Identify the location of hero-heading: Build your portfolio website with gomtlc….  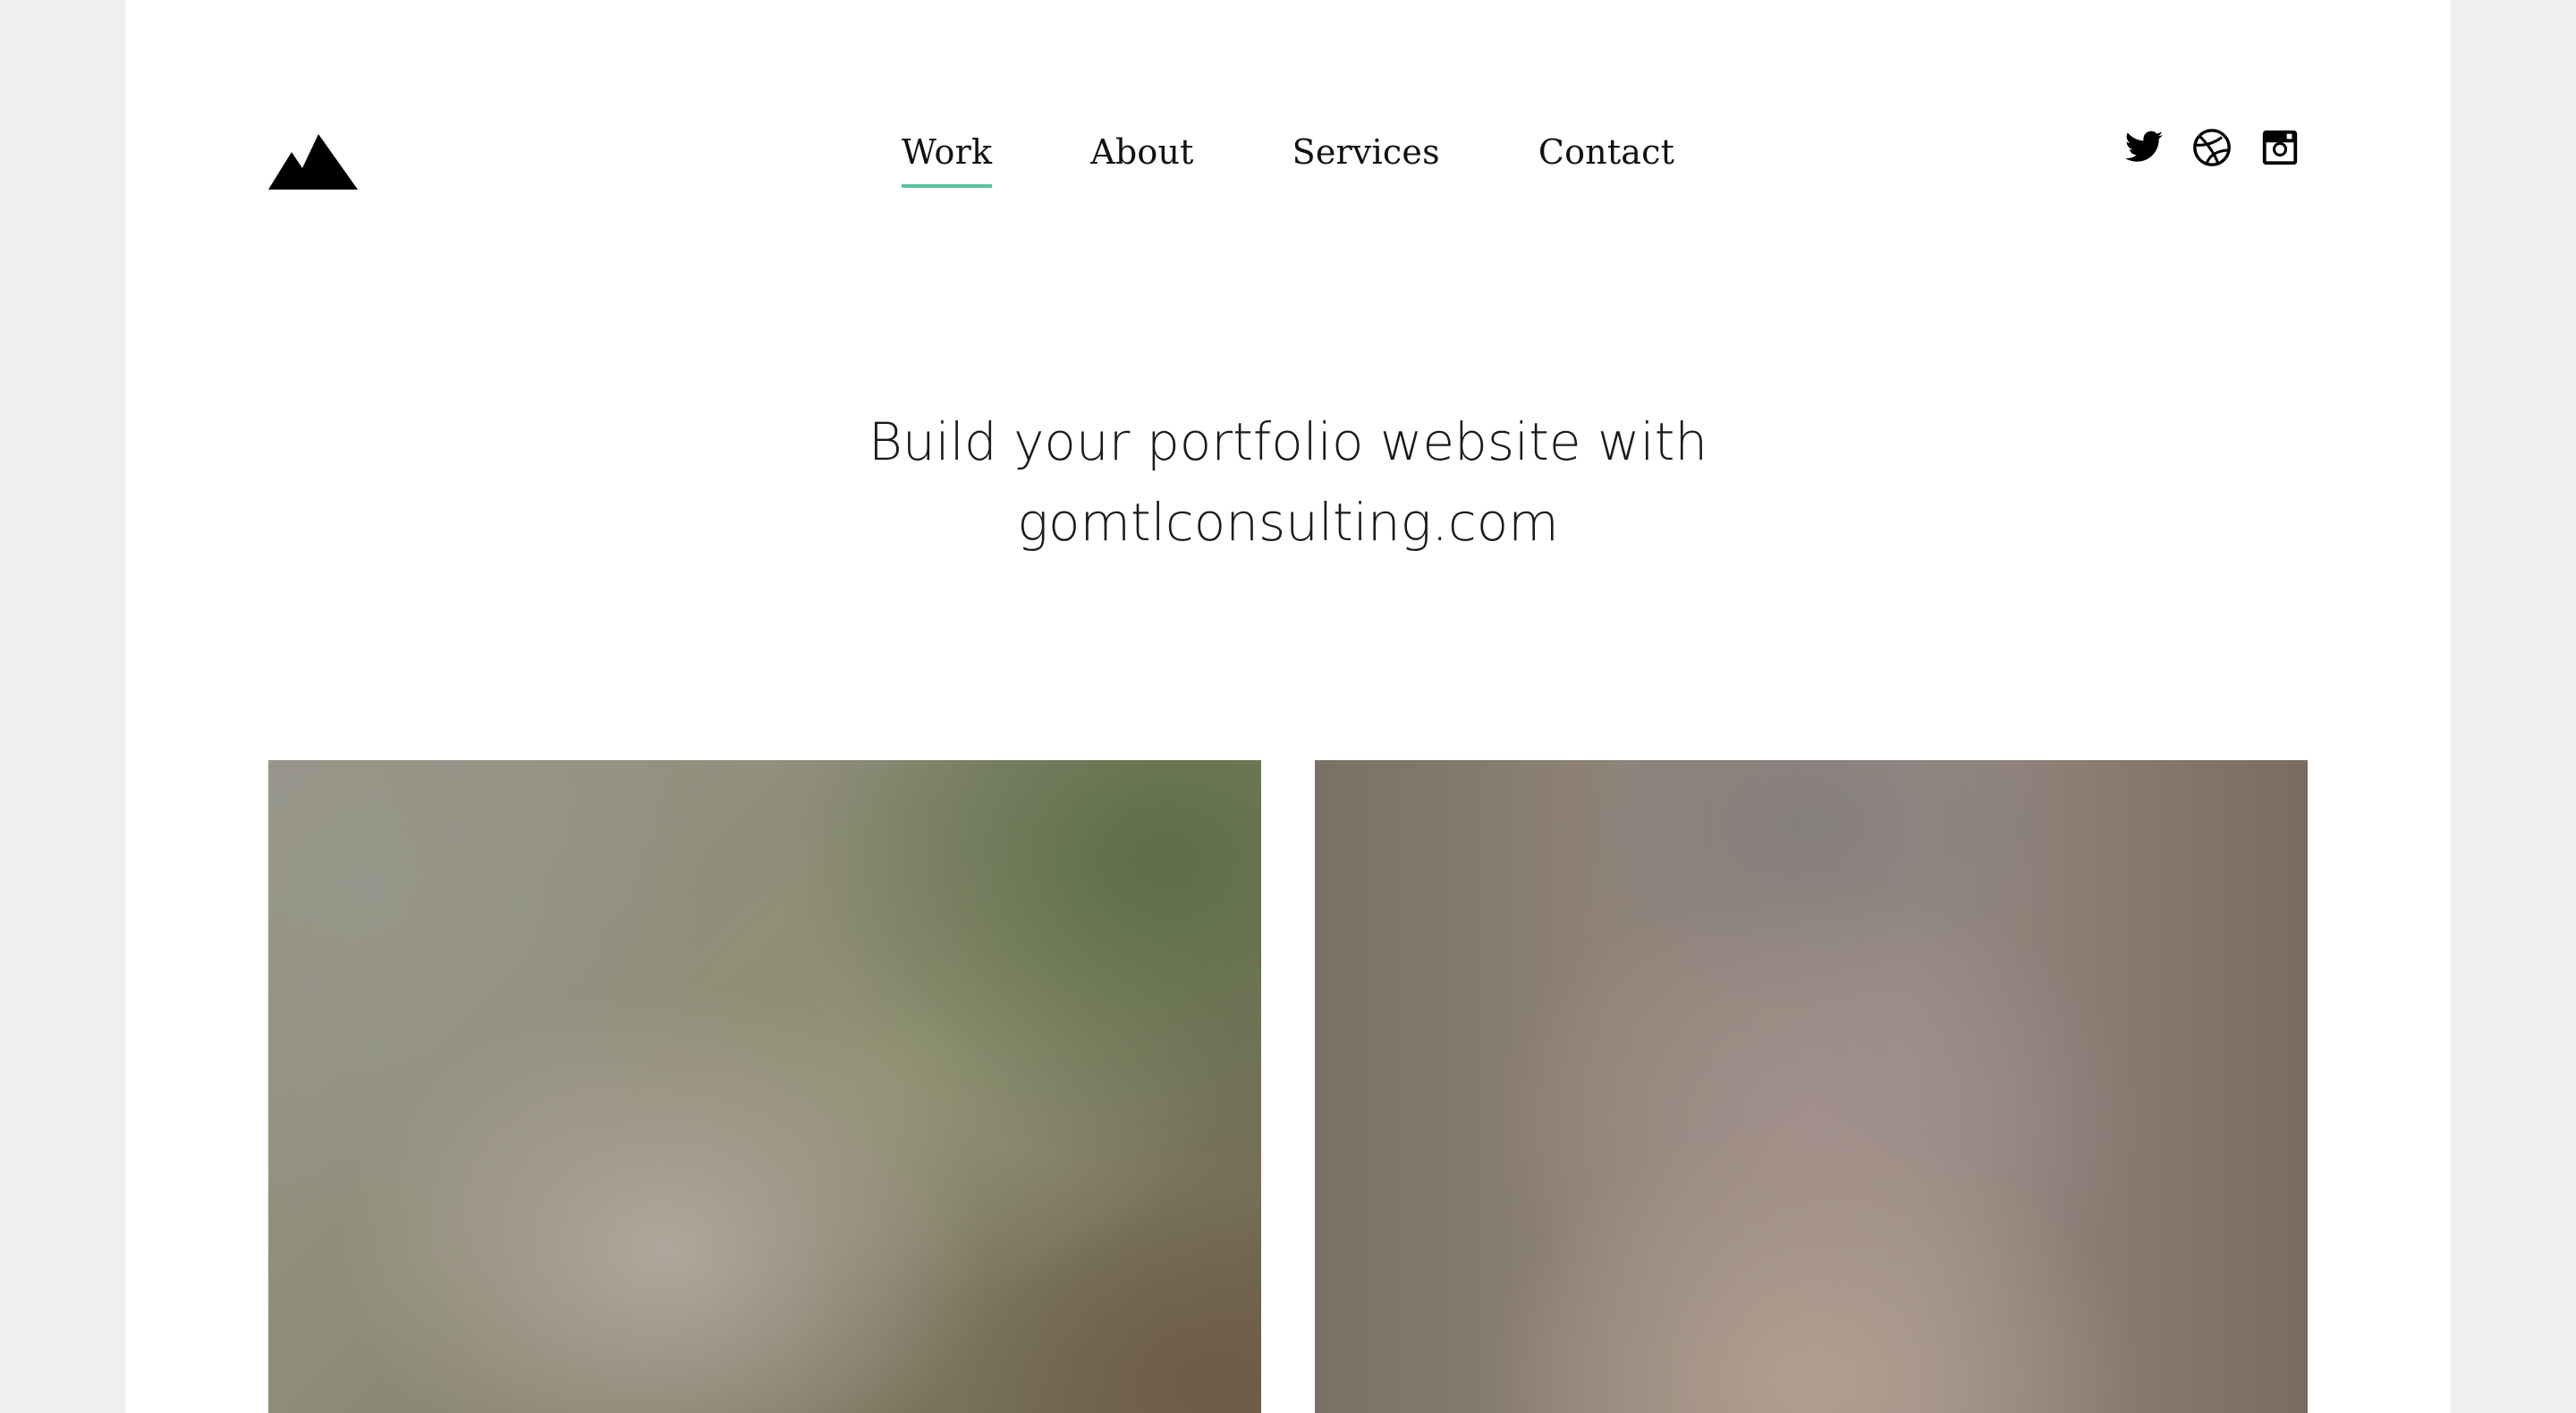
(1288, 482).